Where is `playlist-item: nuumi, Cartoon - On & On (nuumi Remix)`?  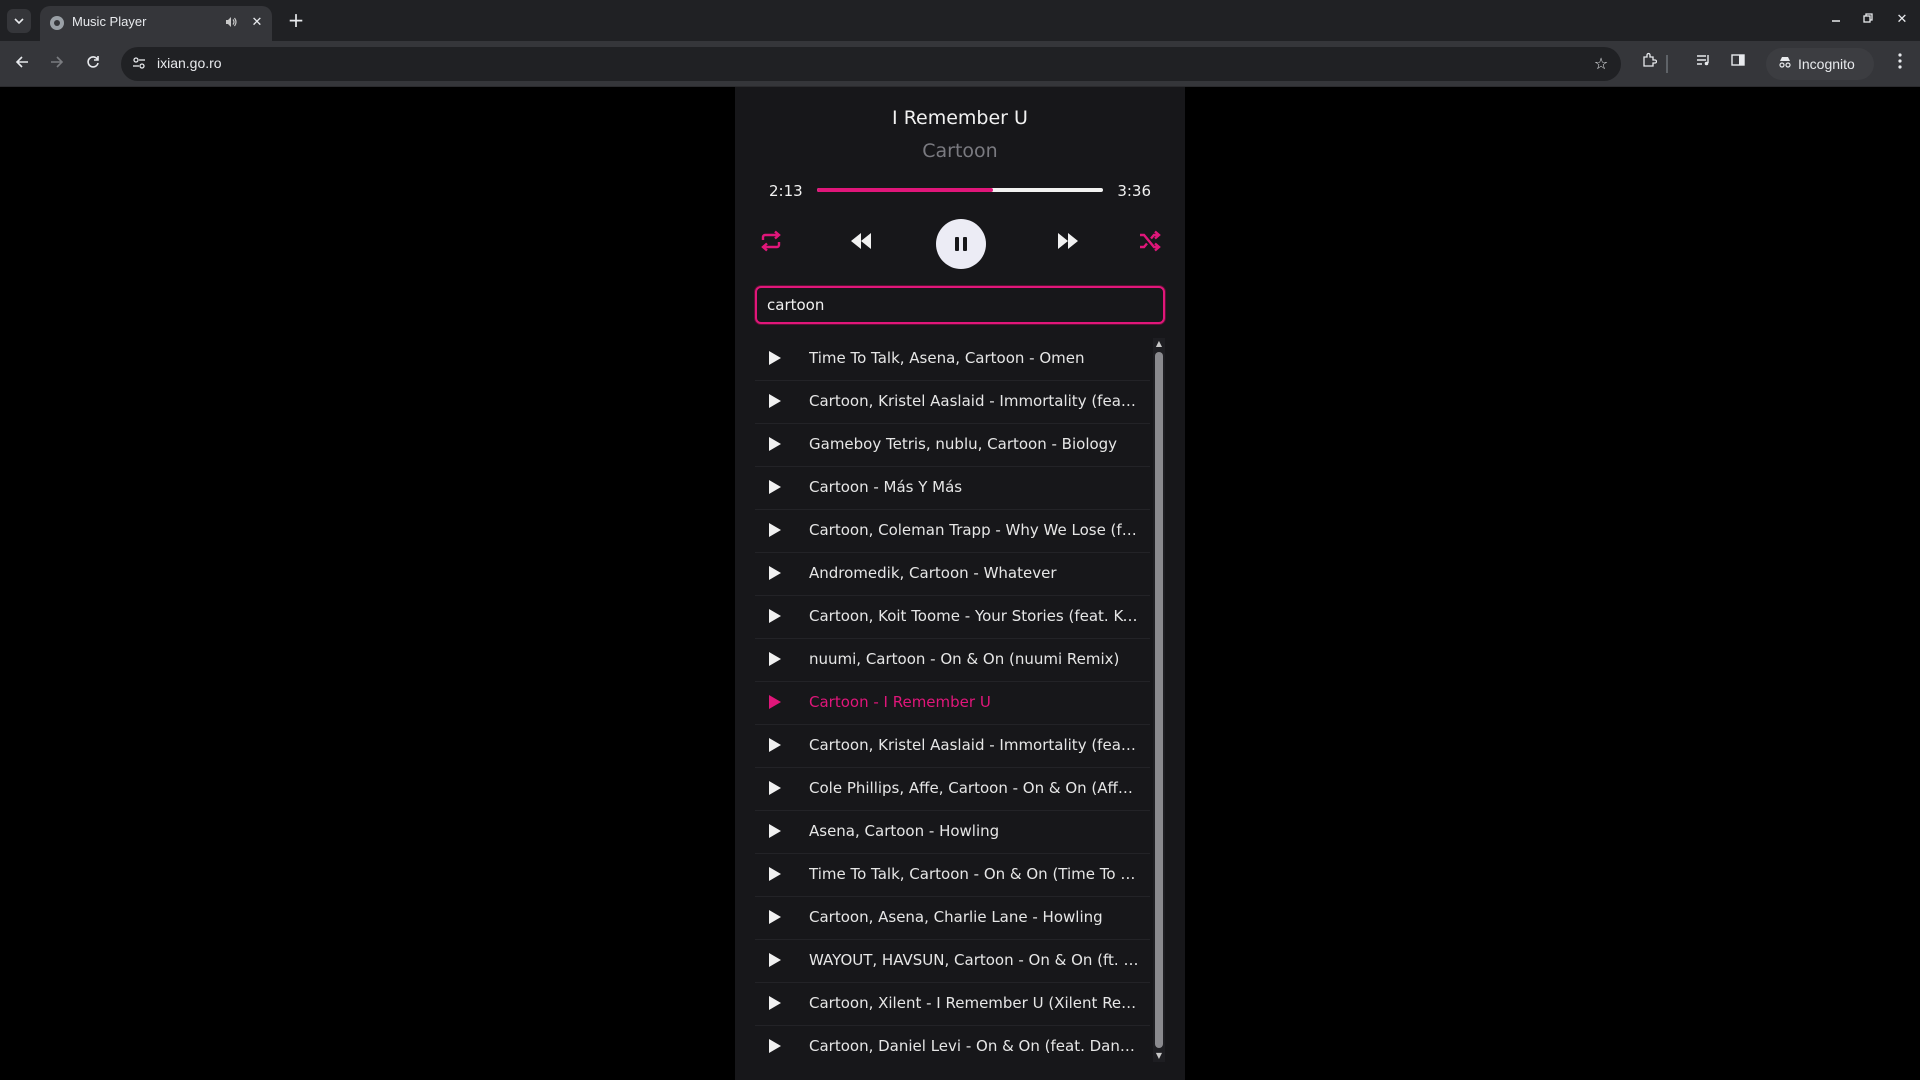
playlist-item: nuumi, Cartoon - On & On (nuumi Remix) is located at coordinates (952, 660).